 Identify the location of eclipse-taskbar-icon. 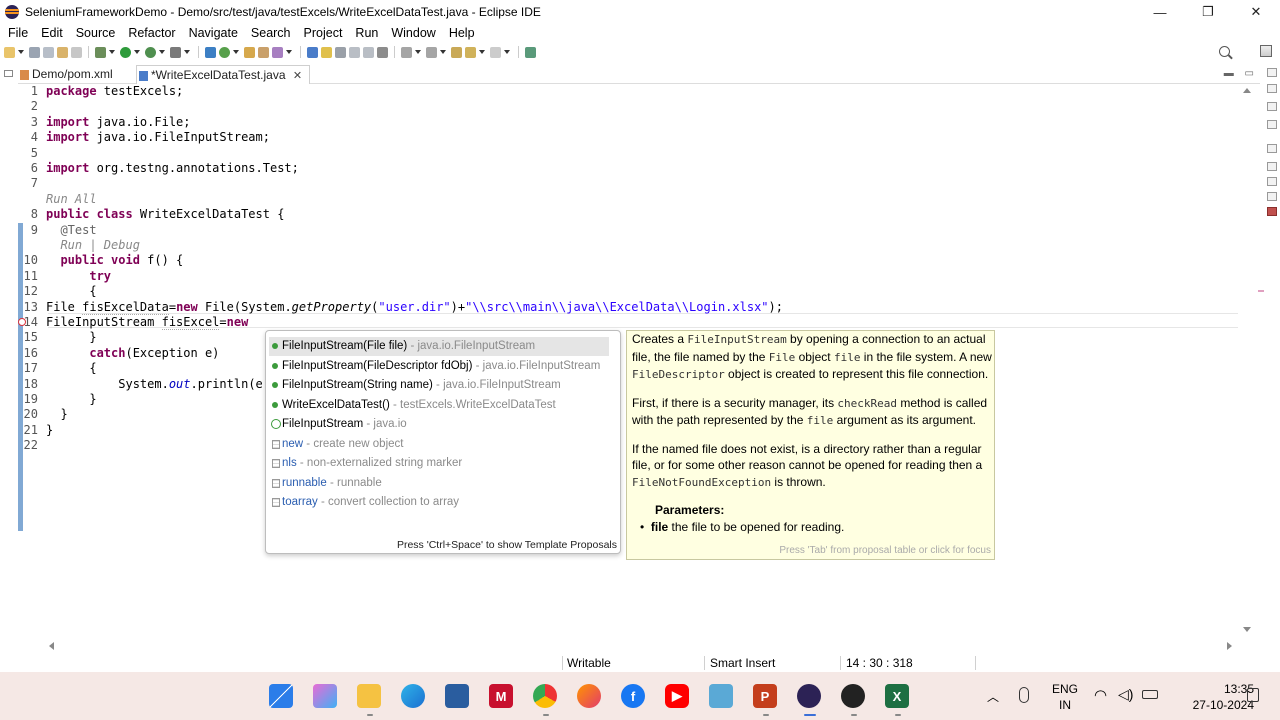
(809, 696).